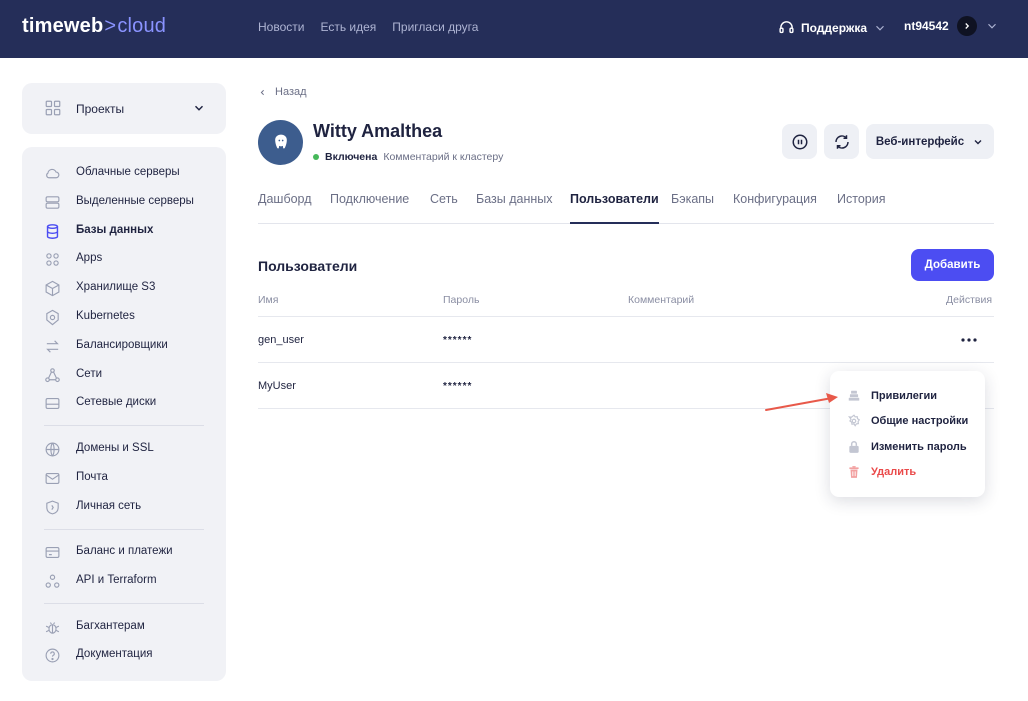 The image size is (1028, 701). I want to click on box-icon, so click(52, 288).